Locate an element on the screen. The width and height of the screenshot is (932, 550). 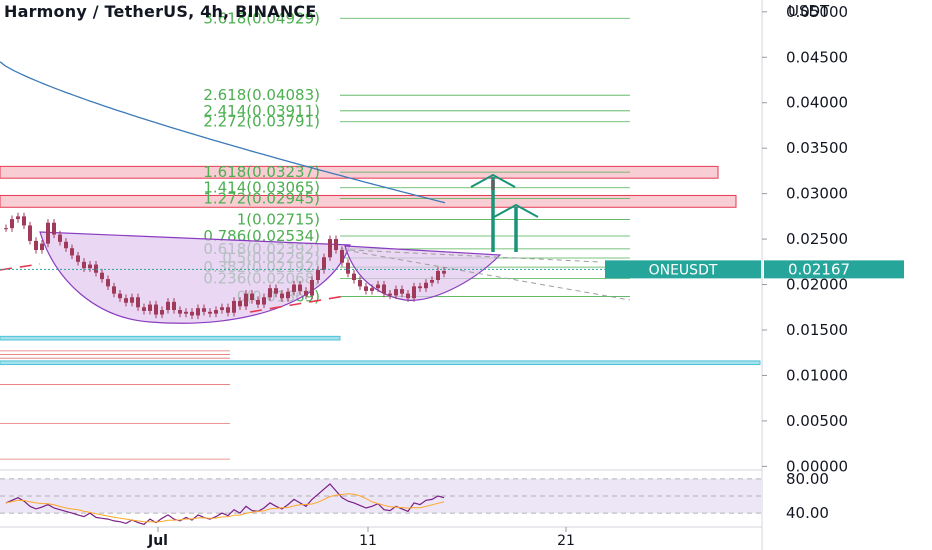
time-tick-label: 21 is located at coordinates (566, 541).